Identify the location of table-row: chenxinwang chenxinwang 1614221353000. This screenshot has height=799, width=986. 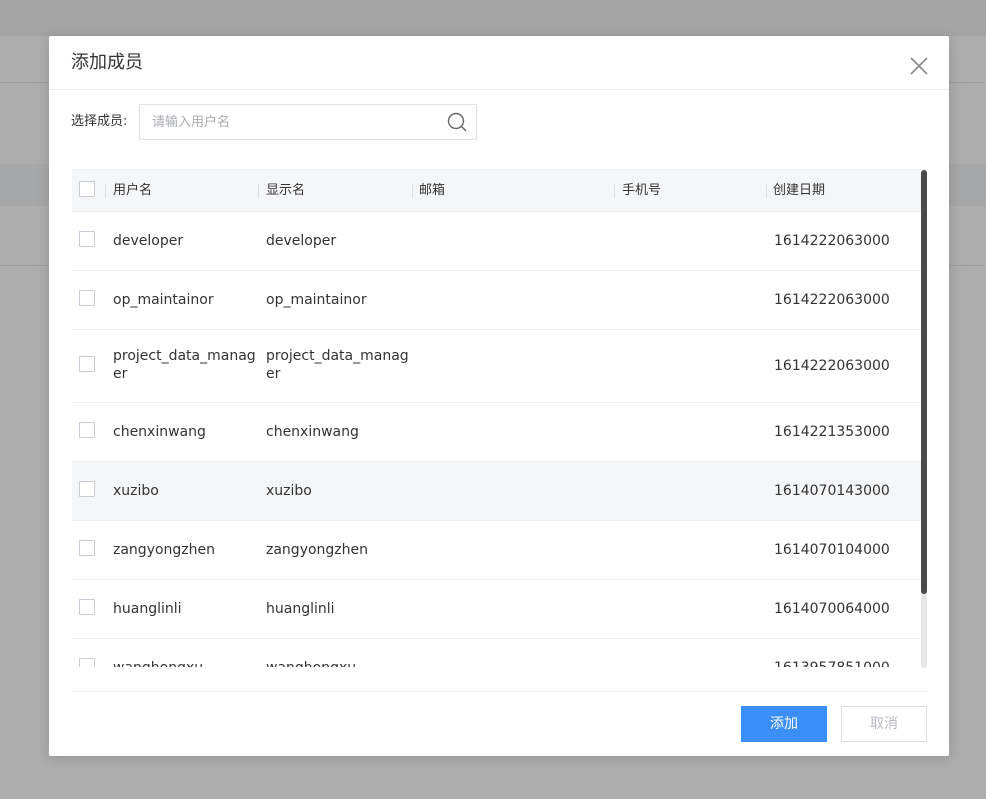
(496, 432).